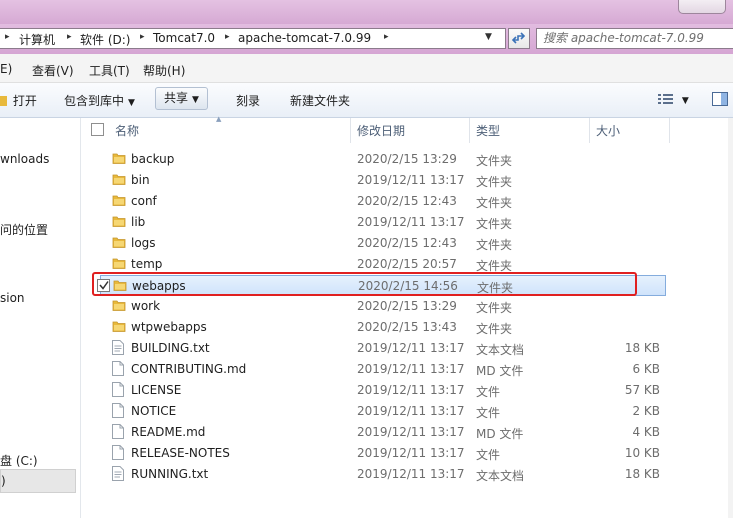 This screenshot has height=518, width=733. What do you see at coordinates (40, 318) in the screenshot?
I see `navigation-pane: wnloads 问的位置 sion 盘 (C:)` at bounding box center [40, 318].